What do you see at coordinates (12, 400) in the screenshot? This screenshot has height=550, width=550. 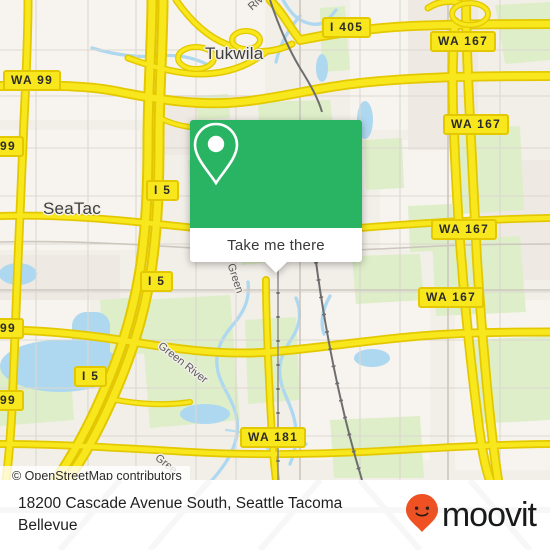 I see `highway-shield-99-3: 99` at bounding box center [12, 400].